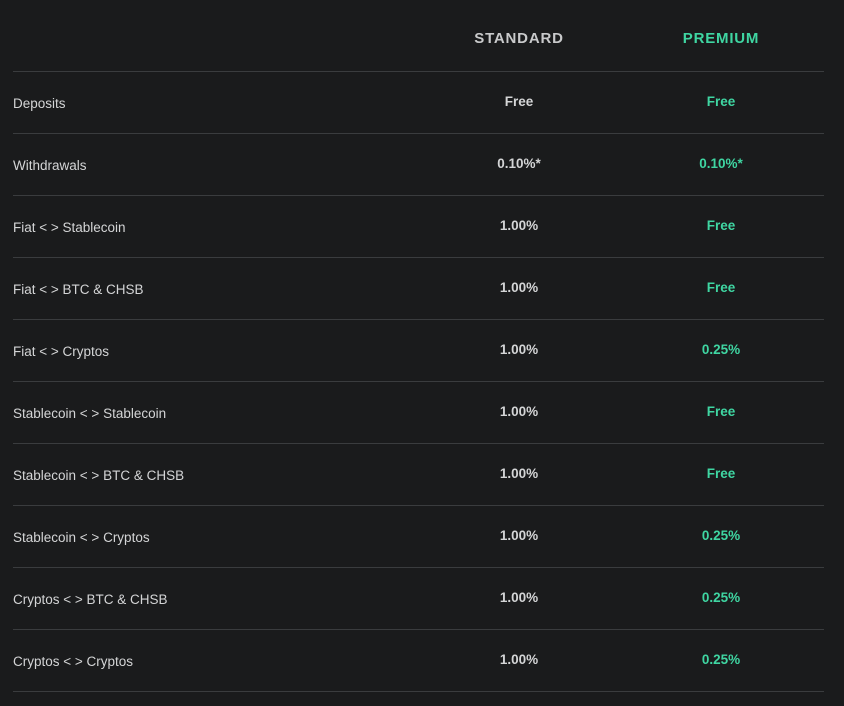 Image resolution: width=844 pixels, height=706 pixels. I want to click on row-label: Fiat < > BTC & CHSB, so click(78, 289).